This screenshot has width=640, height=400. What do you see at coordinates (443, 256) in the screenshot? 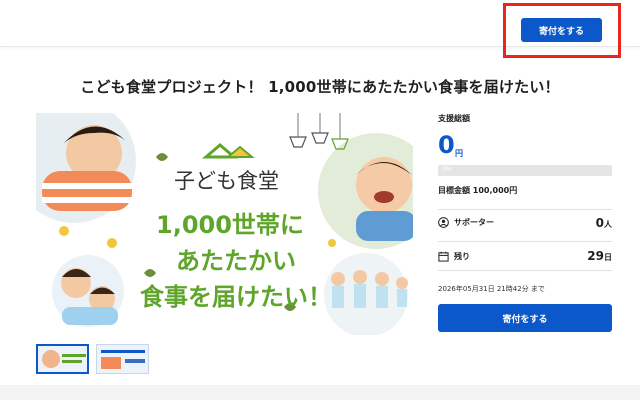
I see `calendar-icon` at bounding box center [443, 256].